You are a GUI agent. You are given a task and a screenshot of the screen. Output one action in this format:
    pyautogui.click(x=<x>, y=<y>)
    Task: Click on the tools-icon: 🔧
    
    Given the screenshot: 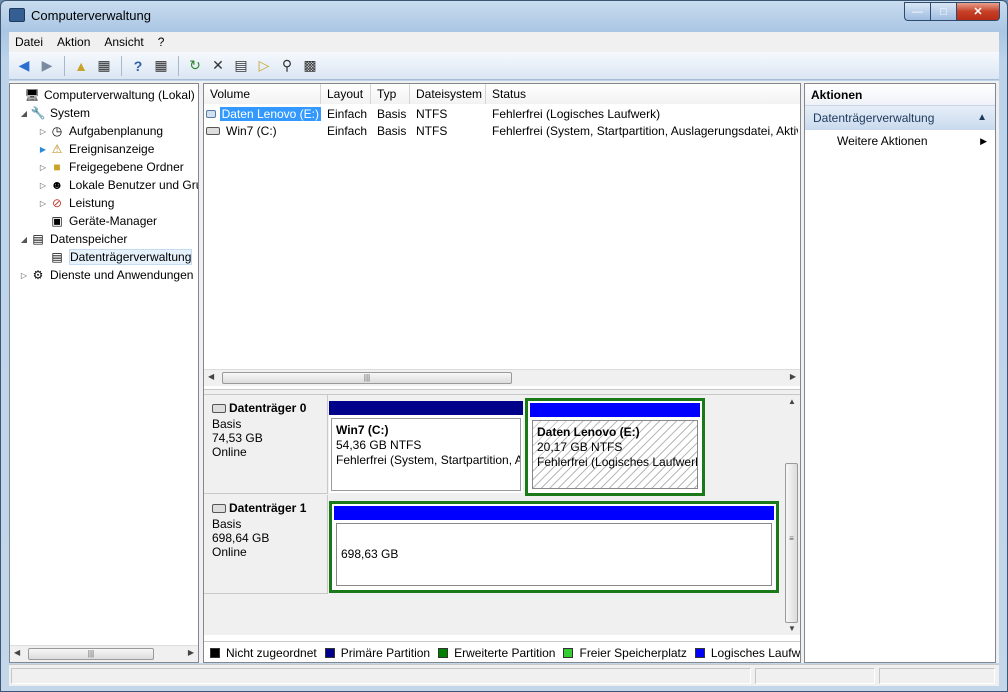 What is the action you would take?
    pyautogui.click(x=38, y=113)
    